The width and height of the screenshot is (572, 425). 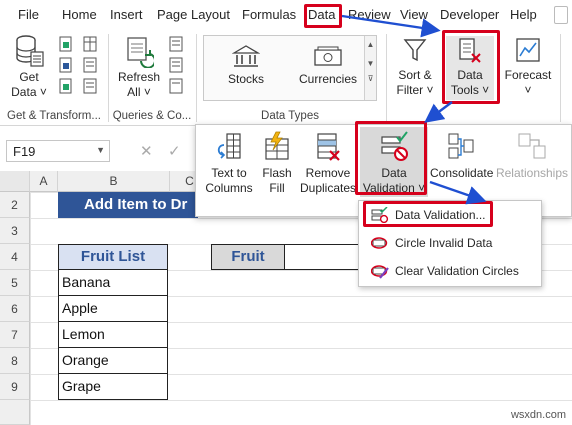 I want to click on arrow-to-data-tools, so click(x=391, y=26).